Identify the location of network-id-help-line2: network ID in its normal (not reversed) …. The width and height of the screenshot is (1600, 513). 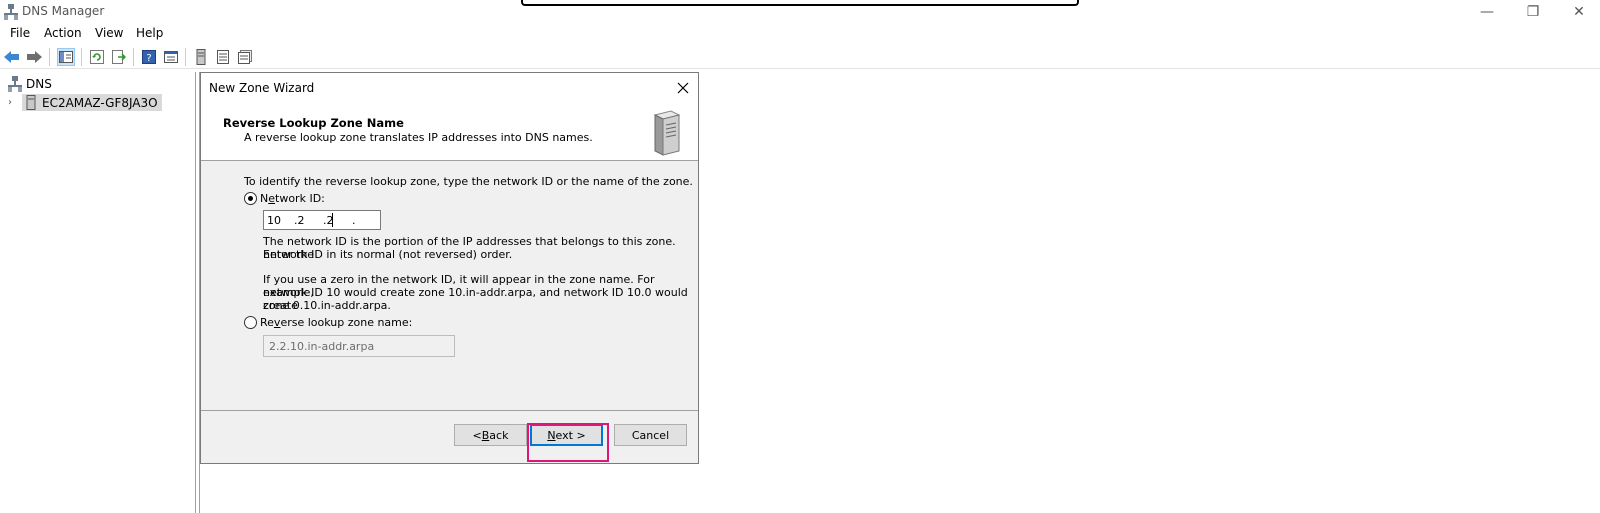
(388, 254).